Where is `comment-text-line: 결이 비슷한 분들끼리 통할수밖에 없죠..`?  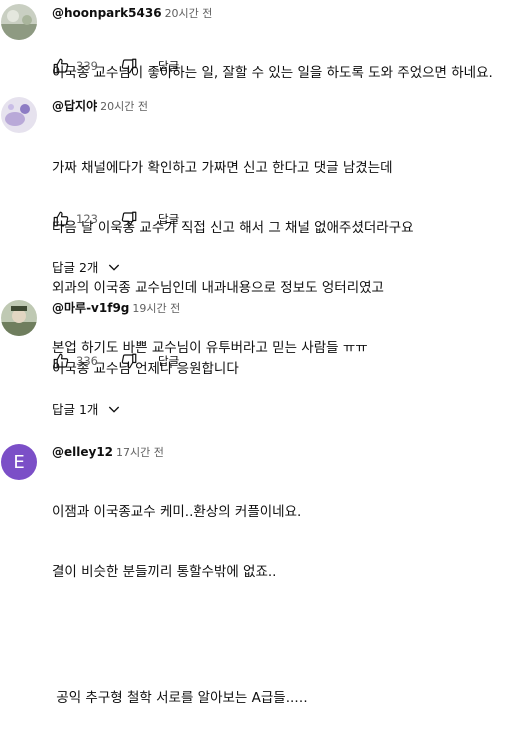 comment-text-line: 결이 비슷한 분들끼리 통할수밖에 없죠.. is located at coordinates (164, 572).